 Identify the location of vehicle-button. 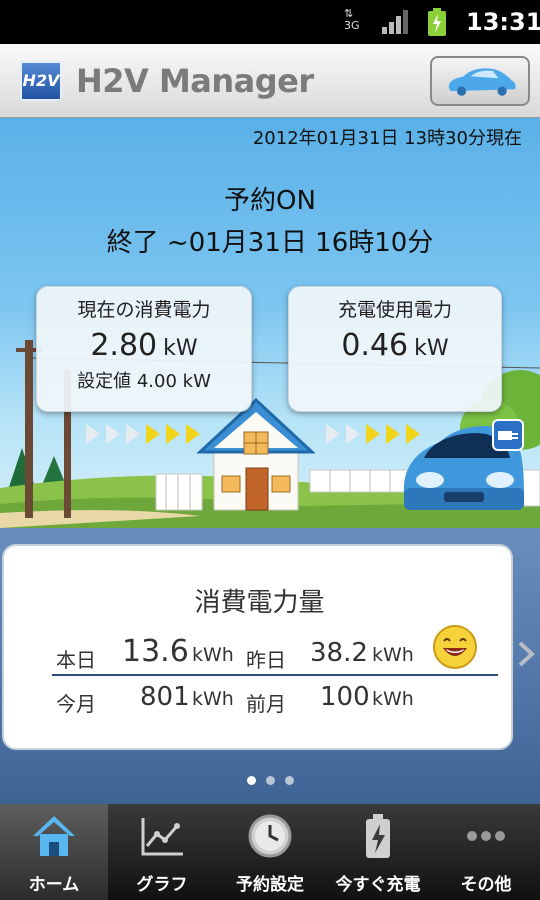
(480, 81).